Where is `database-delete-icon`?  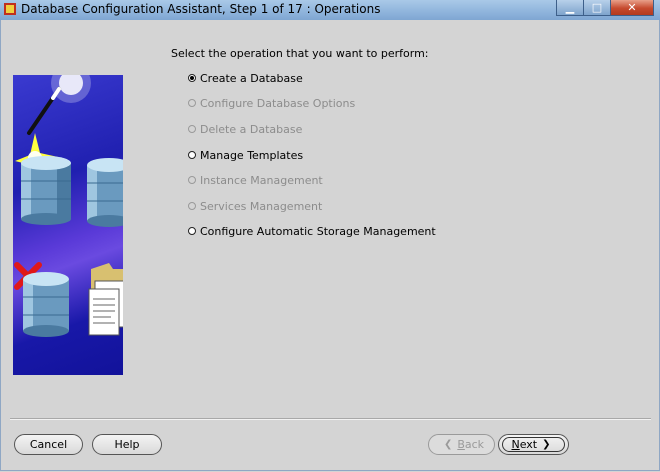
database-delete-icon is located at coordinates (46, 304).